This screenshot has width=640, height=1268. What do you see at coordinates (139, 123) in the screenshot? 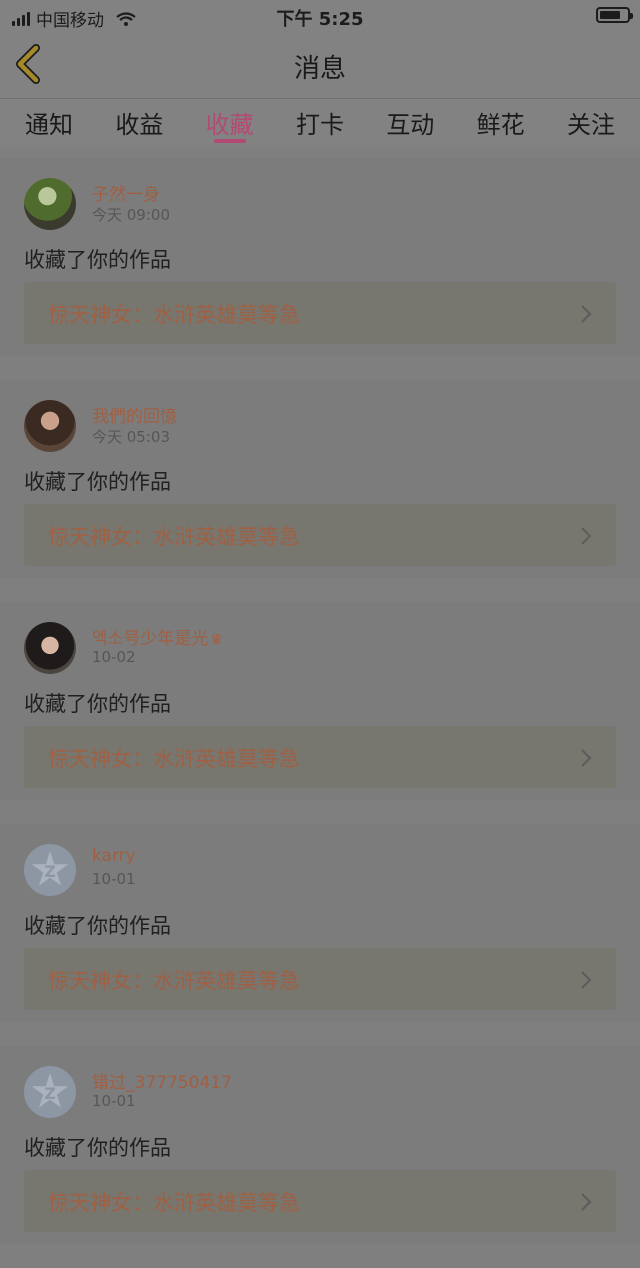
I see `tab-earnings: 收益` at bounding box center [139, 123].